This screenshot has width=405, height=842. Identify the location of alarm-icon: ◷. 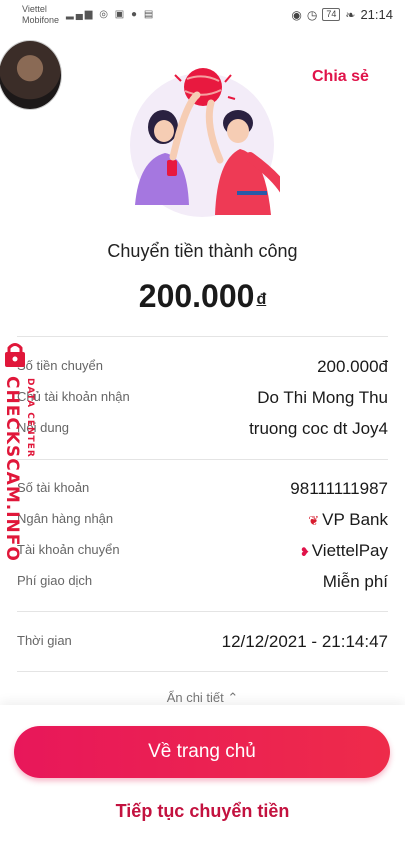
(312, 14).